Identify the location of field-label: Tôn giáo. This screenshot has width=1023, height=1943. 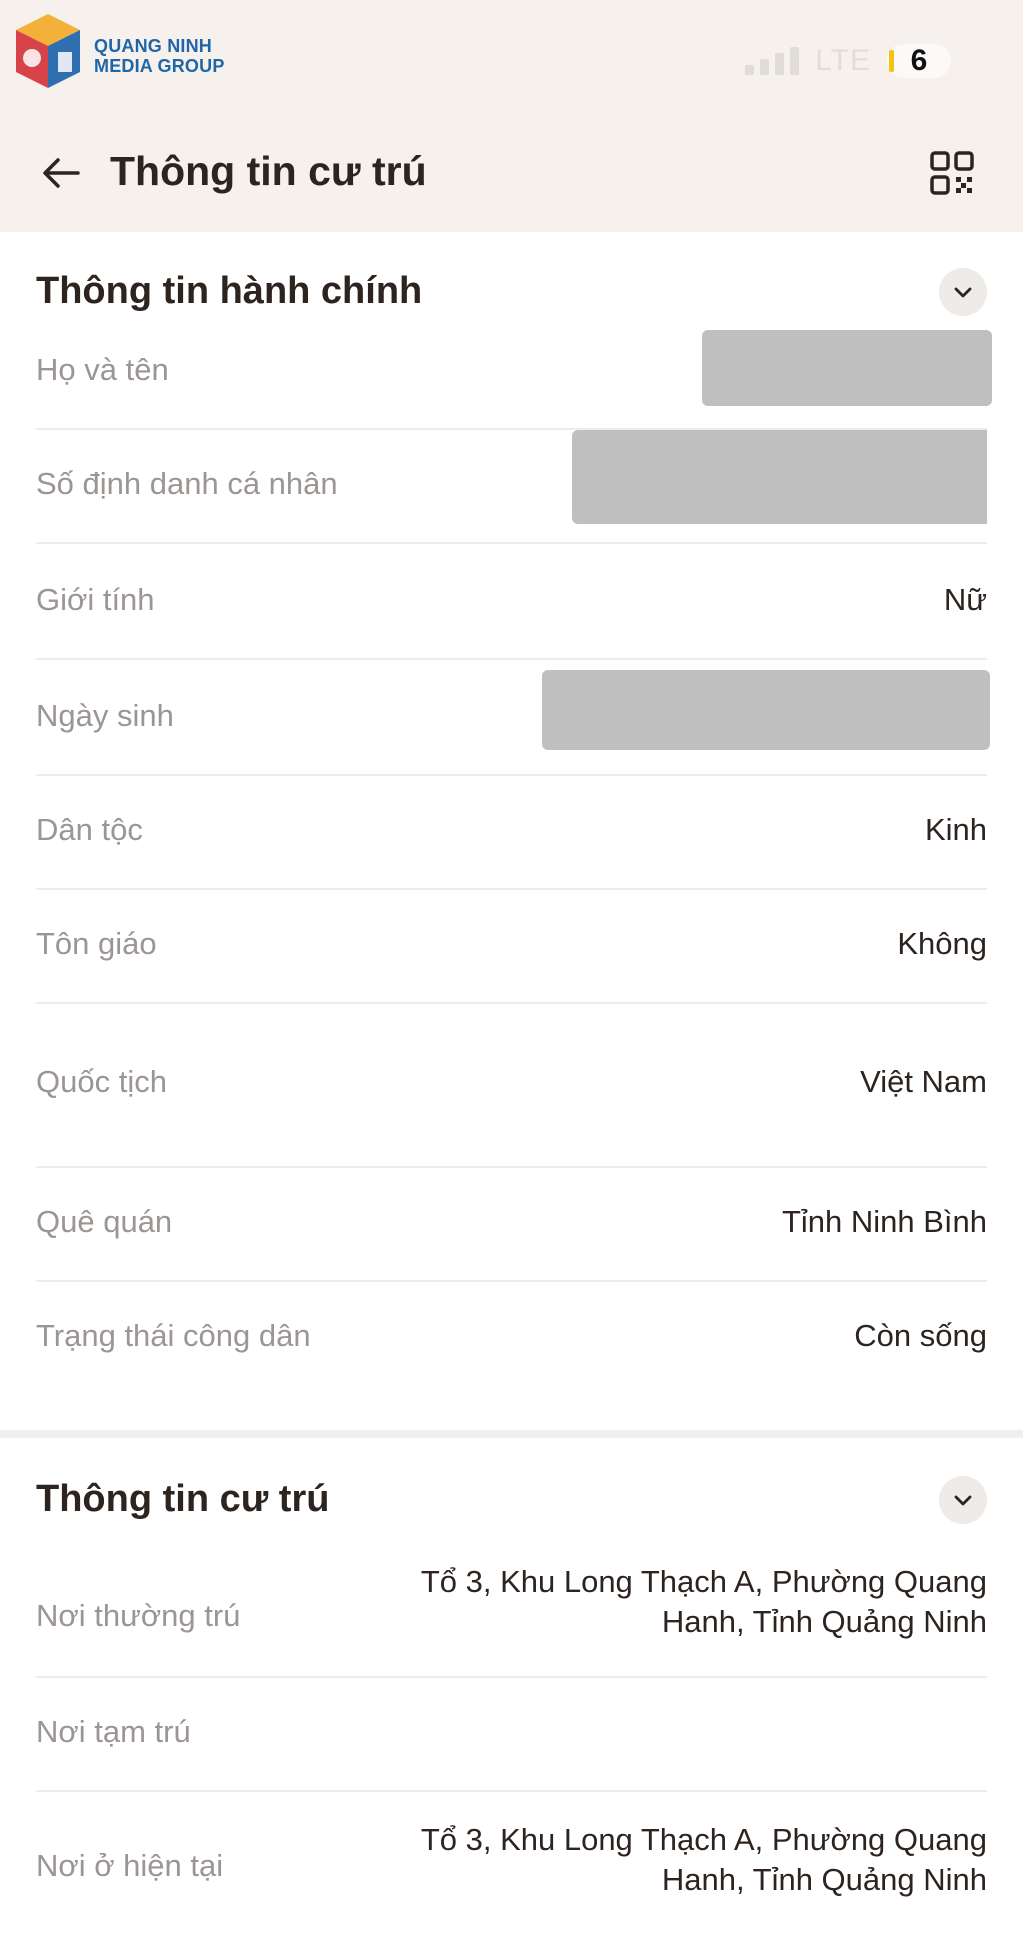
(96, 943).